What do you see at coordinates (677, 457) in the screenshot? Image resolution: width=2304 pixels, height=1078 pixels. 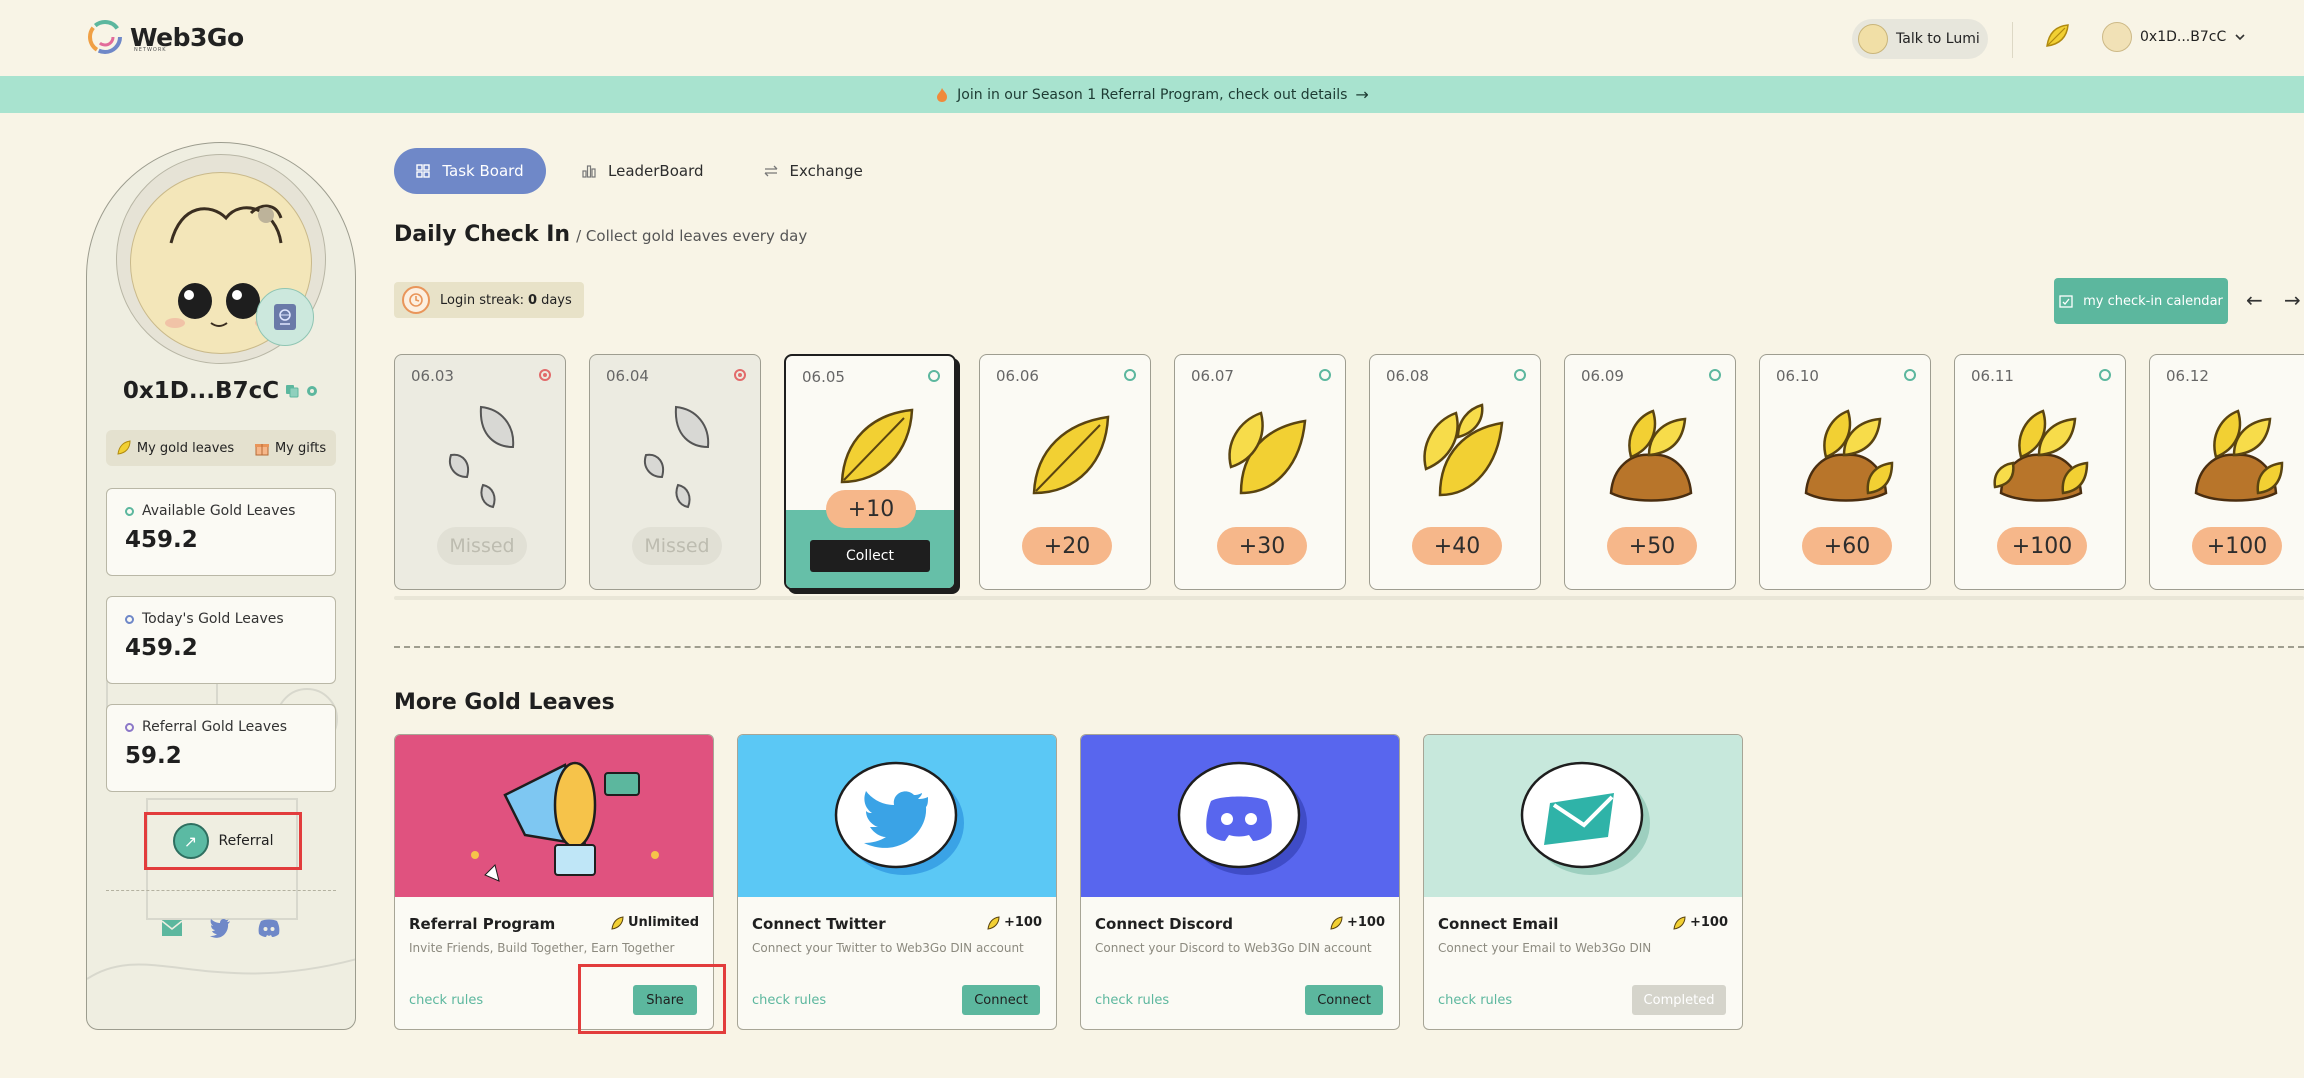 I see `silver-leaves-icon` at bounding box center [677, 457].